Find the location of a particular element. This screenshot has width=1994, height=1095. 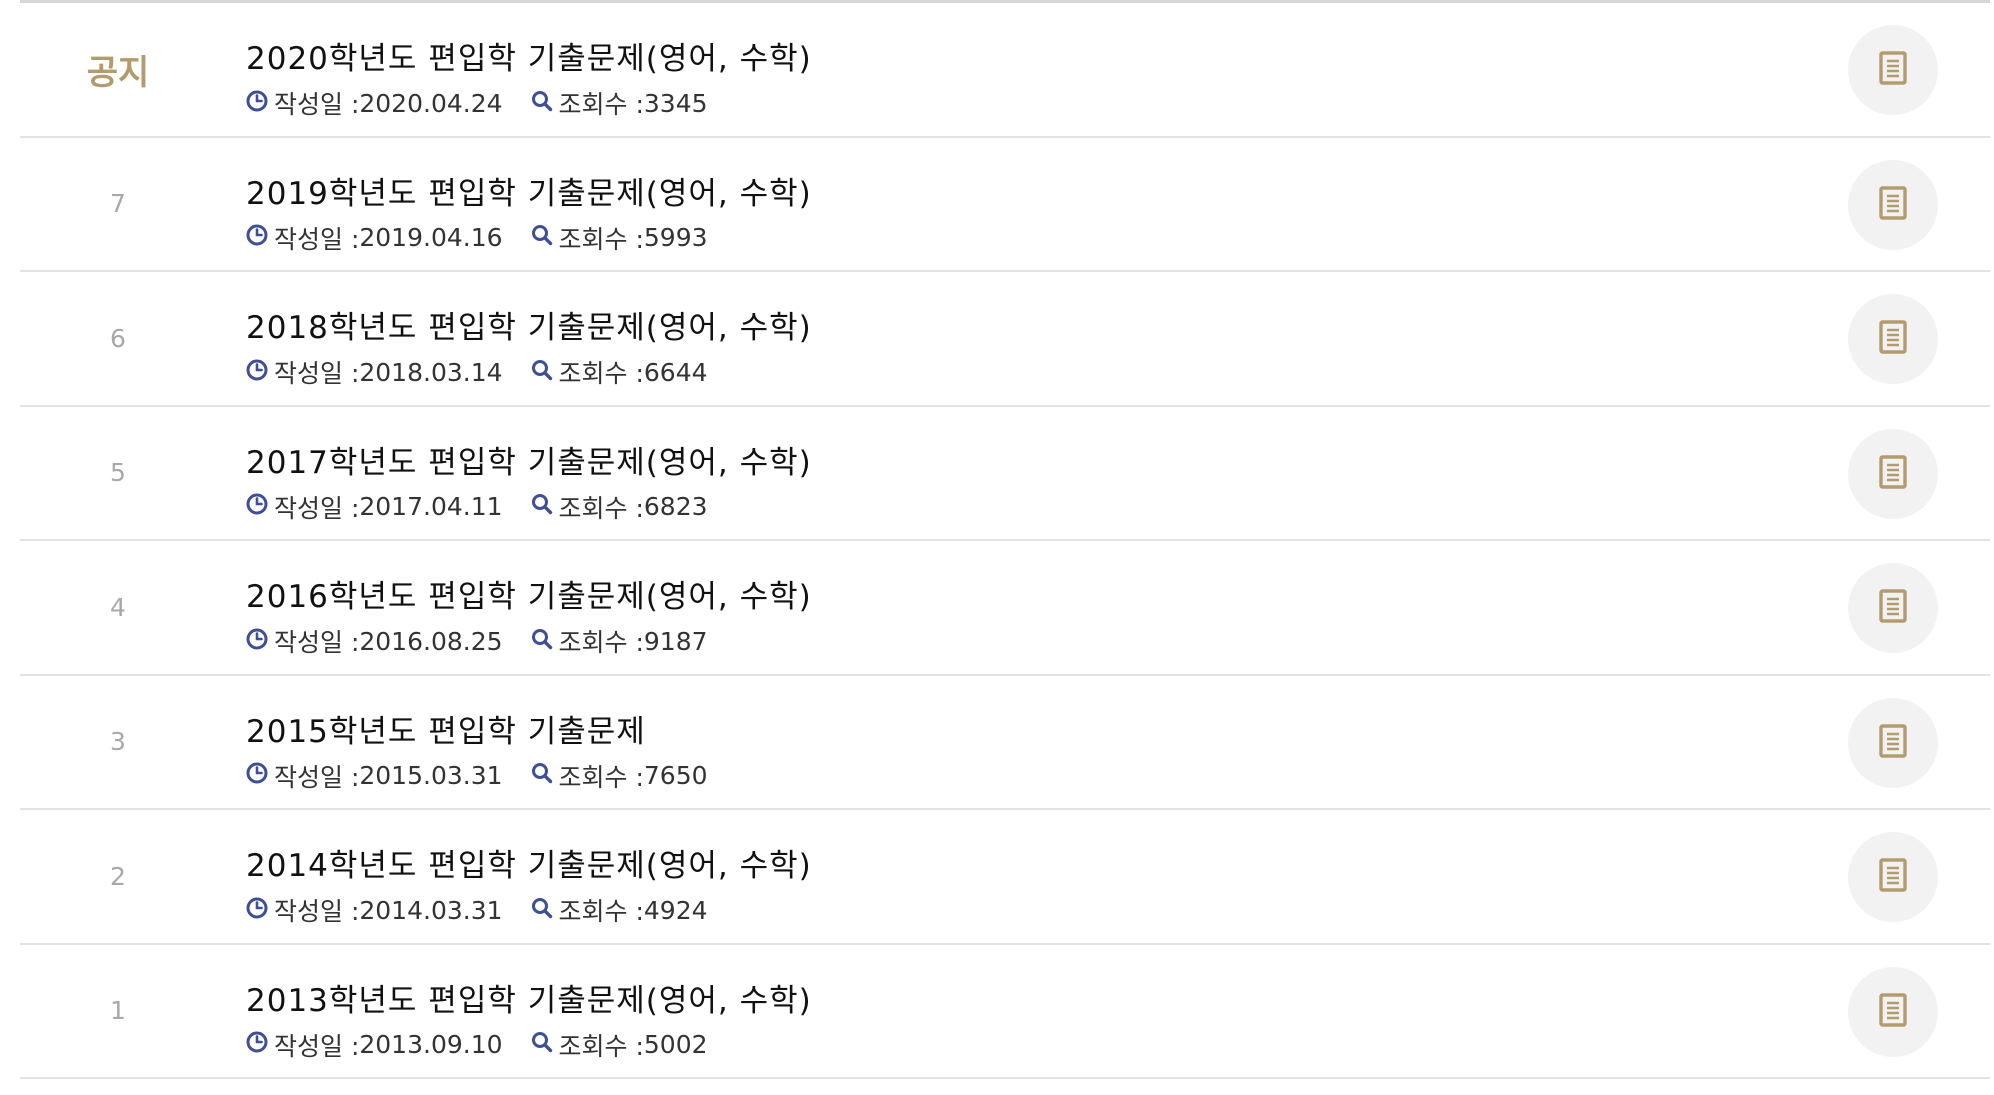

post-date: 작성일 : 2014.03.31 is located at coordinates (374, 910).